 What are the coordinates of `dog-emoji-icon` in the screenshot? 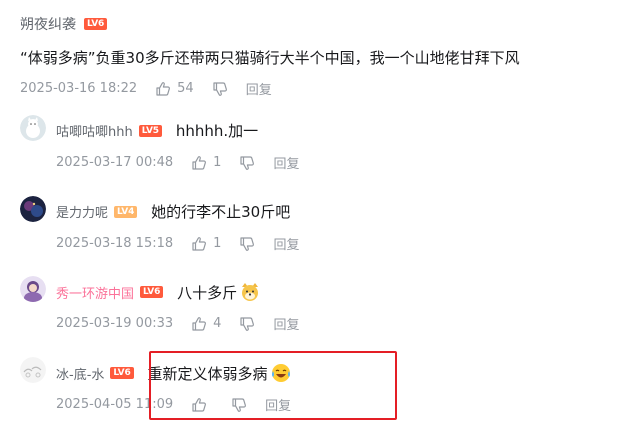 It's located at (250, 292).